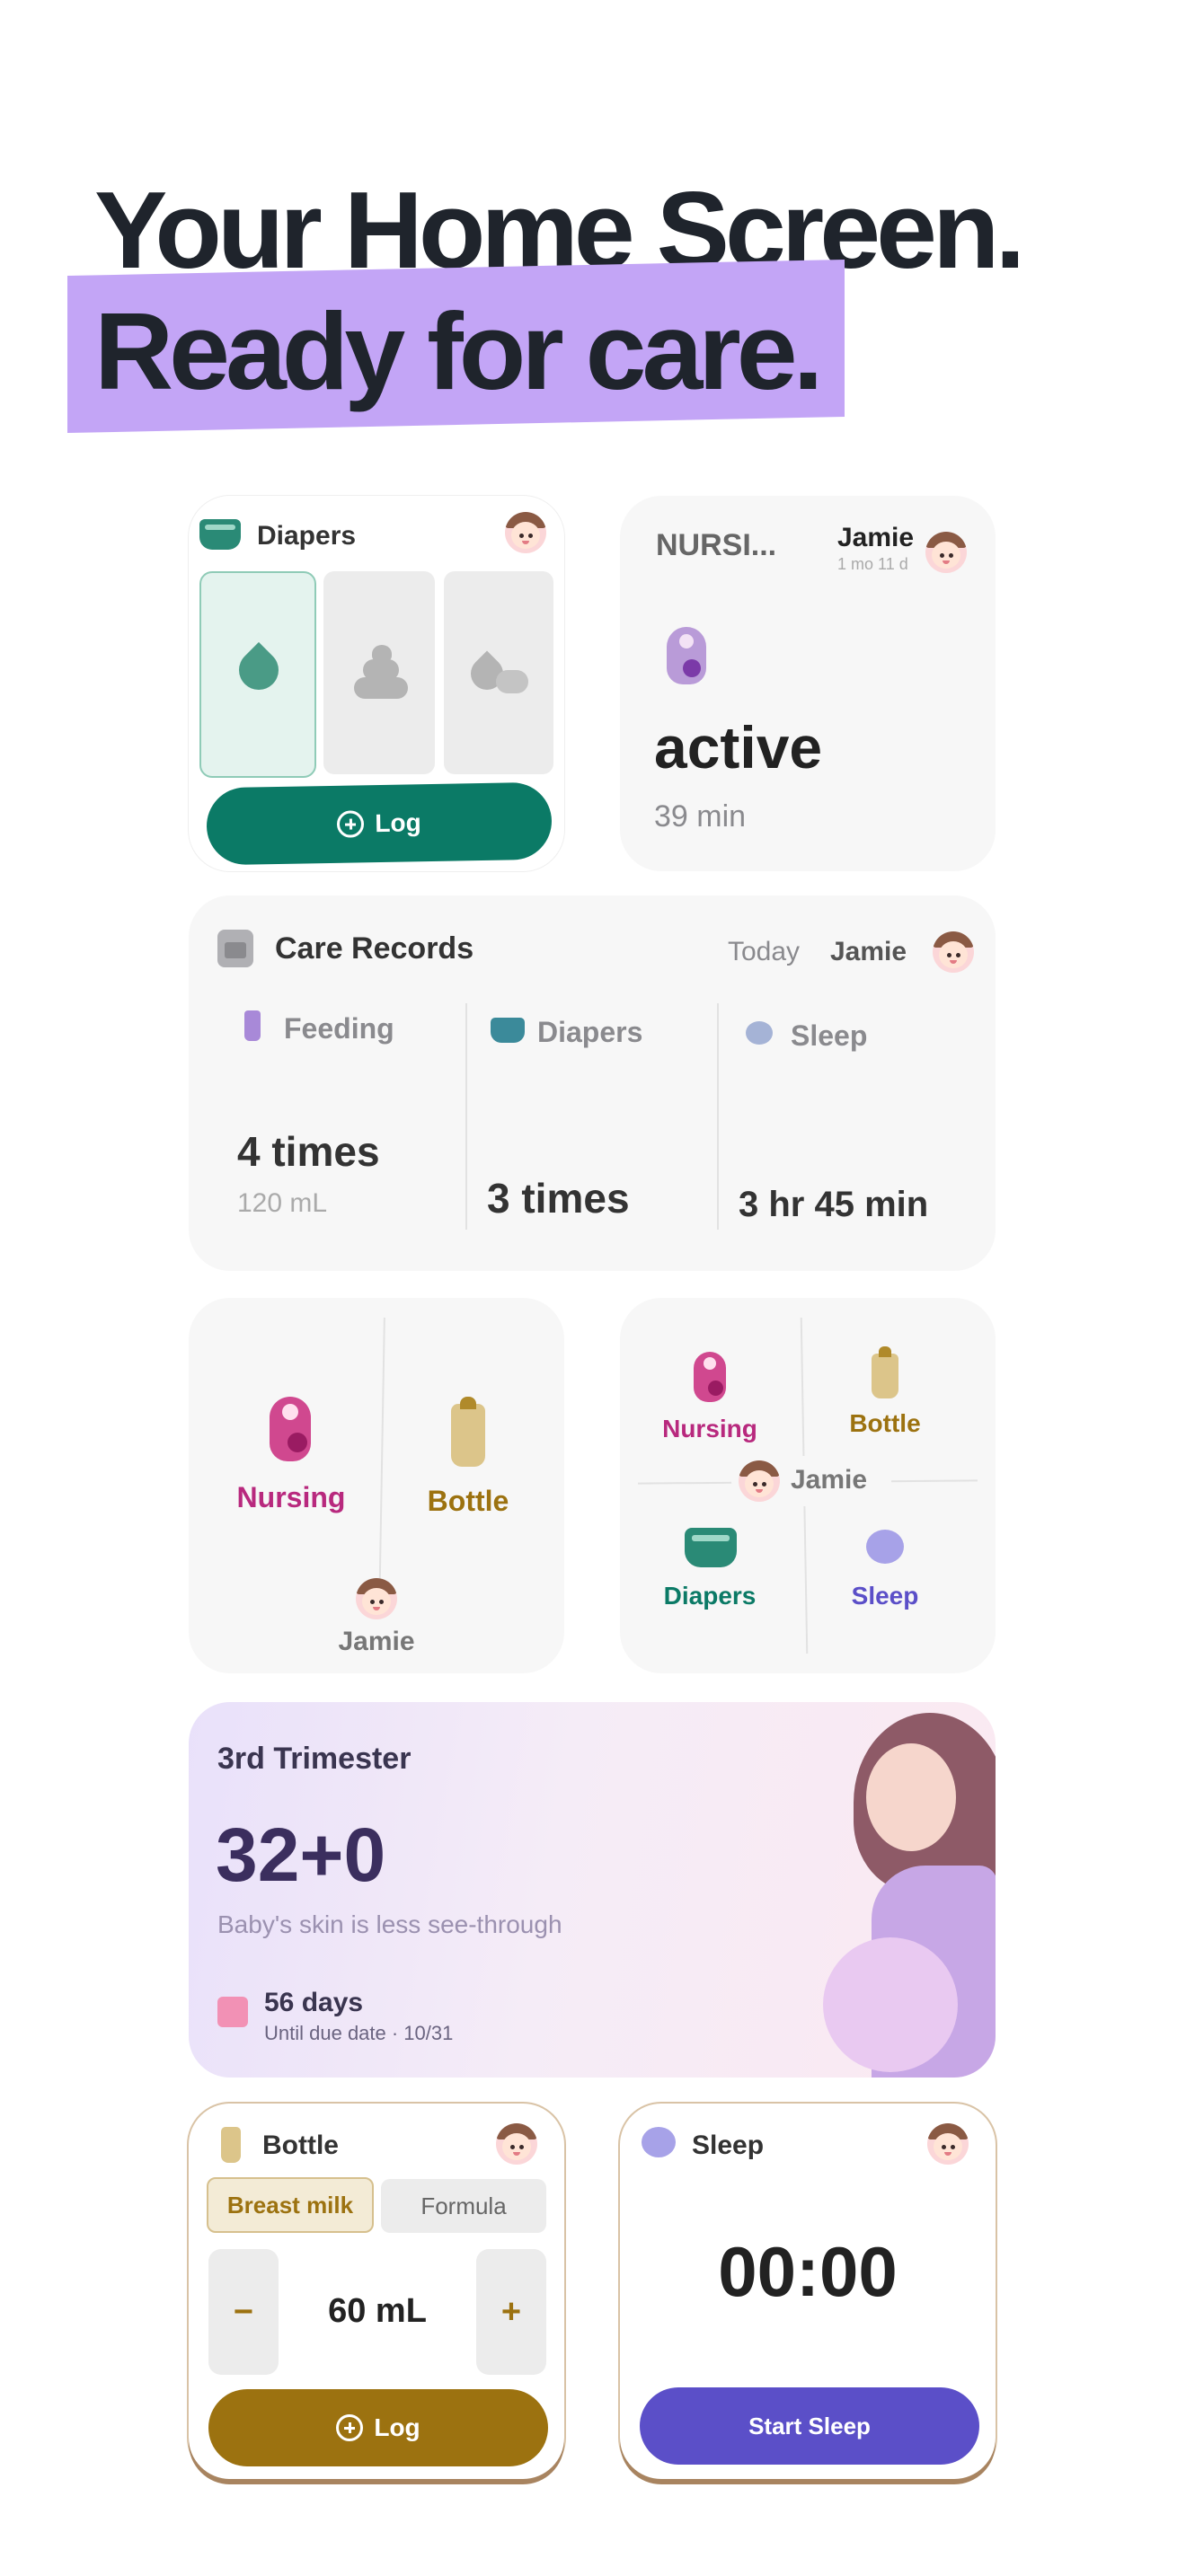  What do you see at coordinates (809, 2426) in the screenshot?
I see `start-sleep-button: Start Sleep` at bounding box center [809, 2426].